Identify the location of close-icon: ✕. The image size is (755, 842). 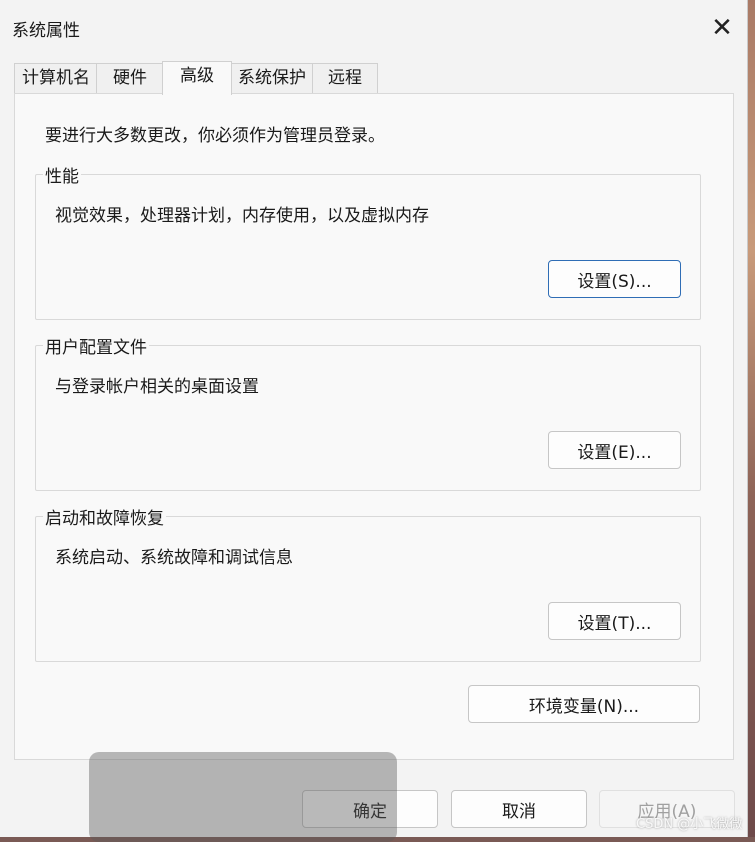
(722, 28).